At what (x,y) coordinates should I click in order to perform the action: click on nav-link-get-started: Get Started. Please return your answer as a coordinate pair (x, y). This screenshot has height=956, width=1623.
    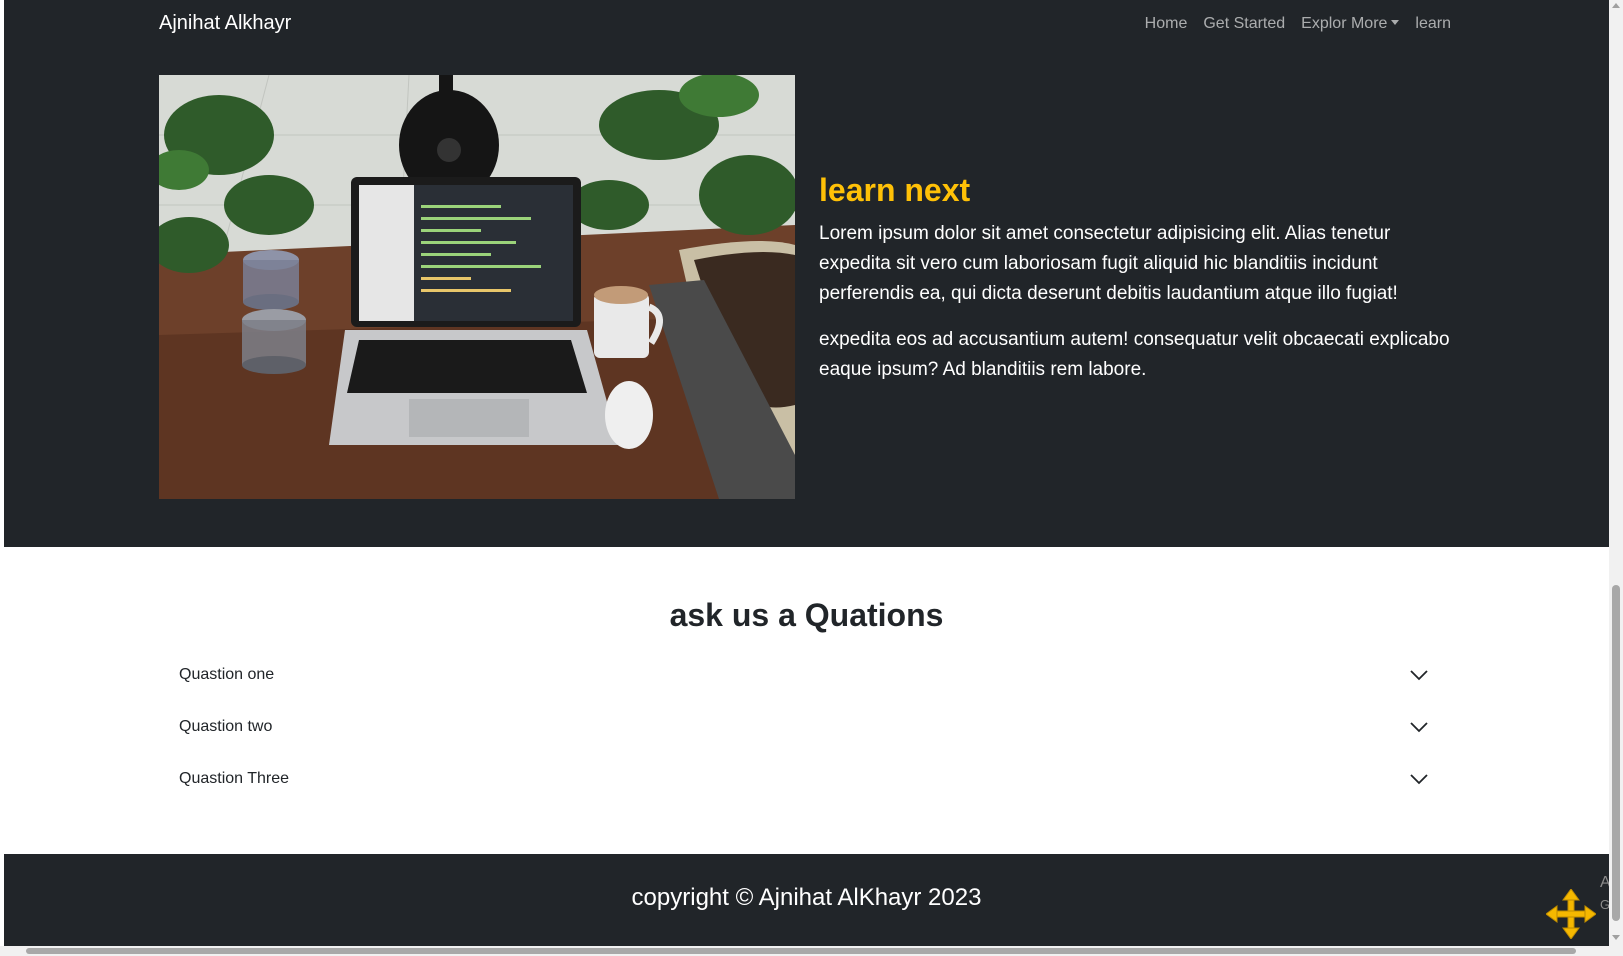
    Looking at the image, I should click on (1244, 24).